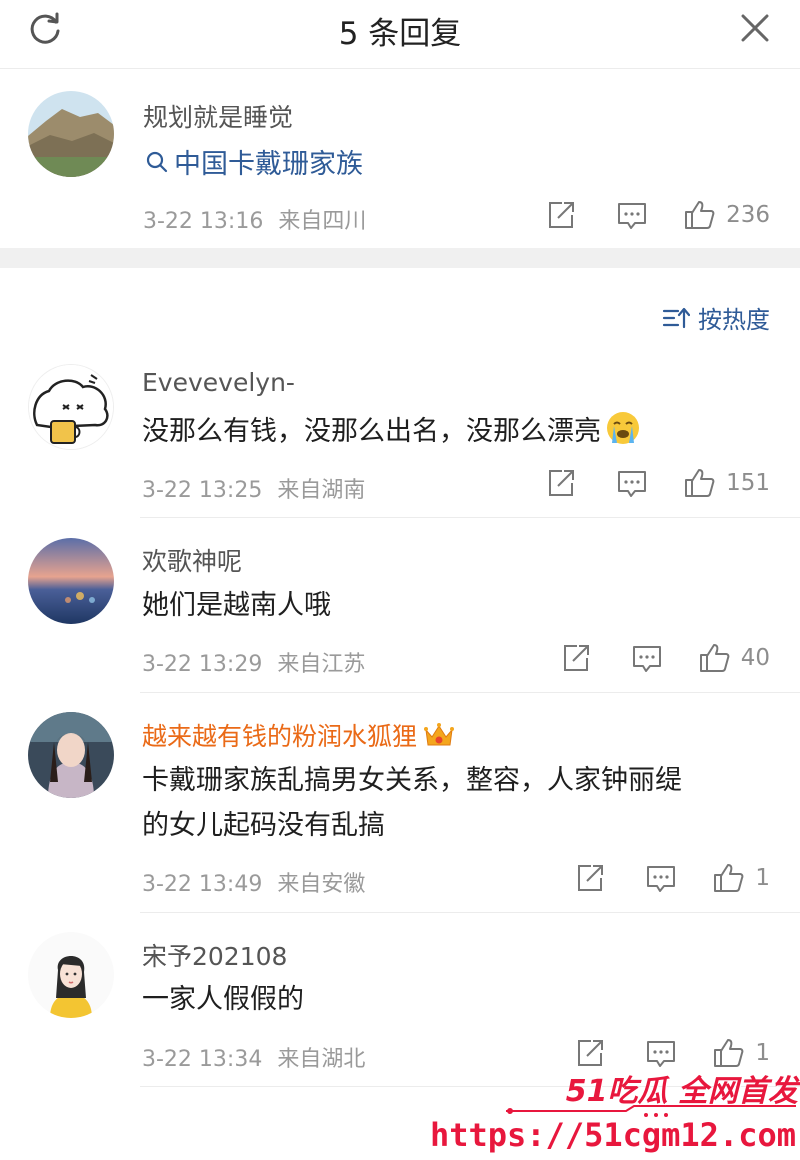 The image size is (800, 1160). I want to click on like-count: 40, so click(755, 658).